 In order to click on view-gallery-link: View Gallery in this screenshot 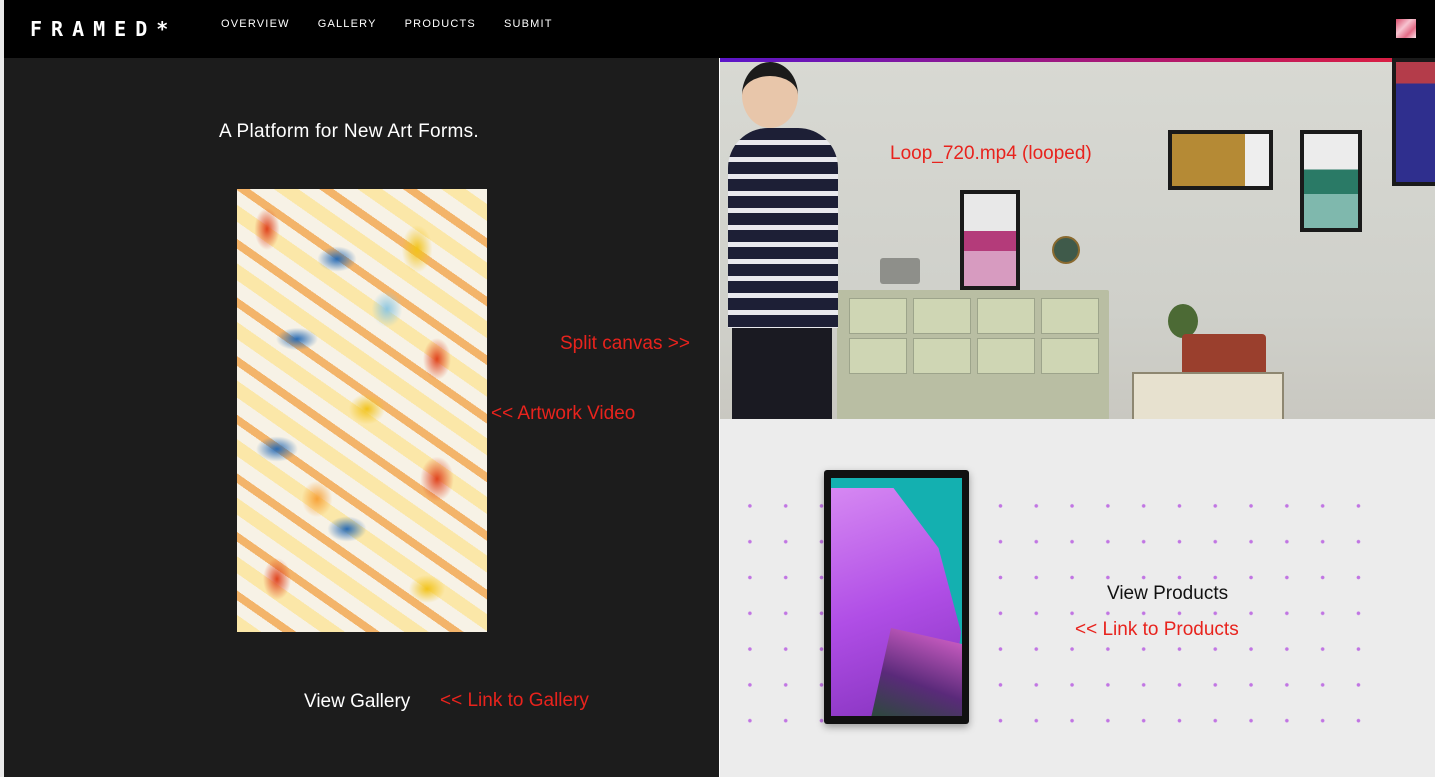, I will do `click(357, 702)`.